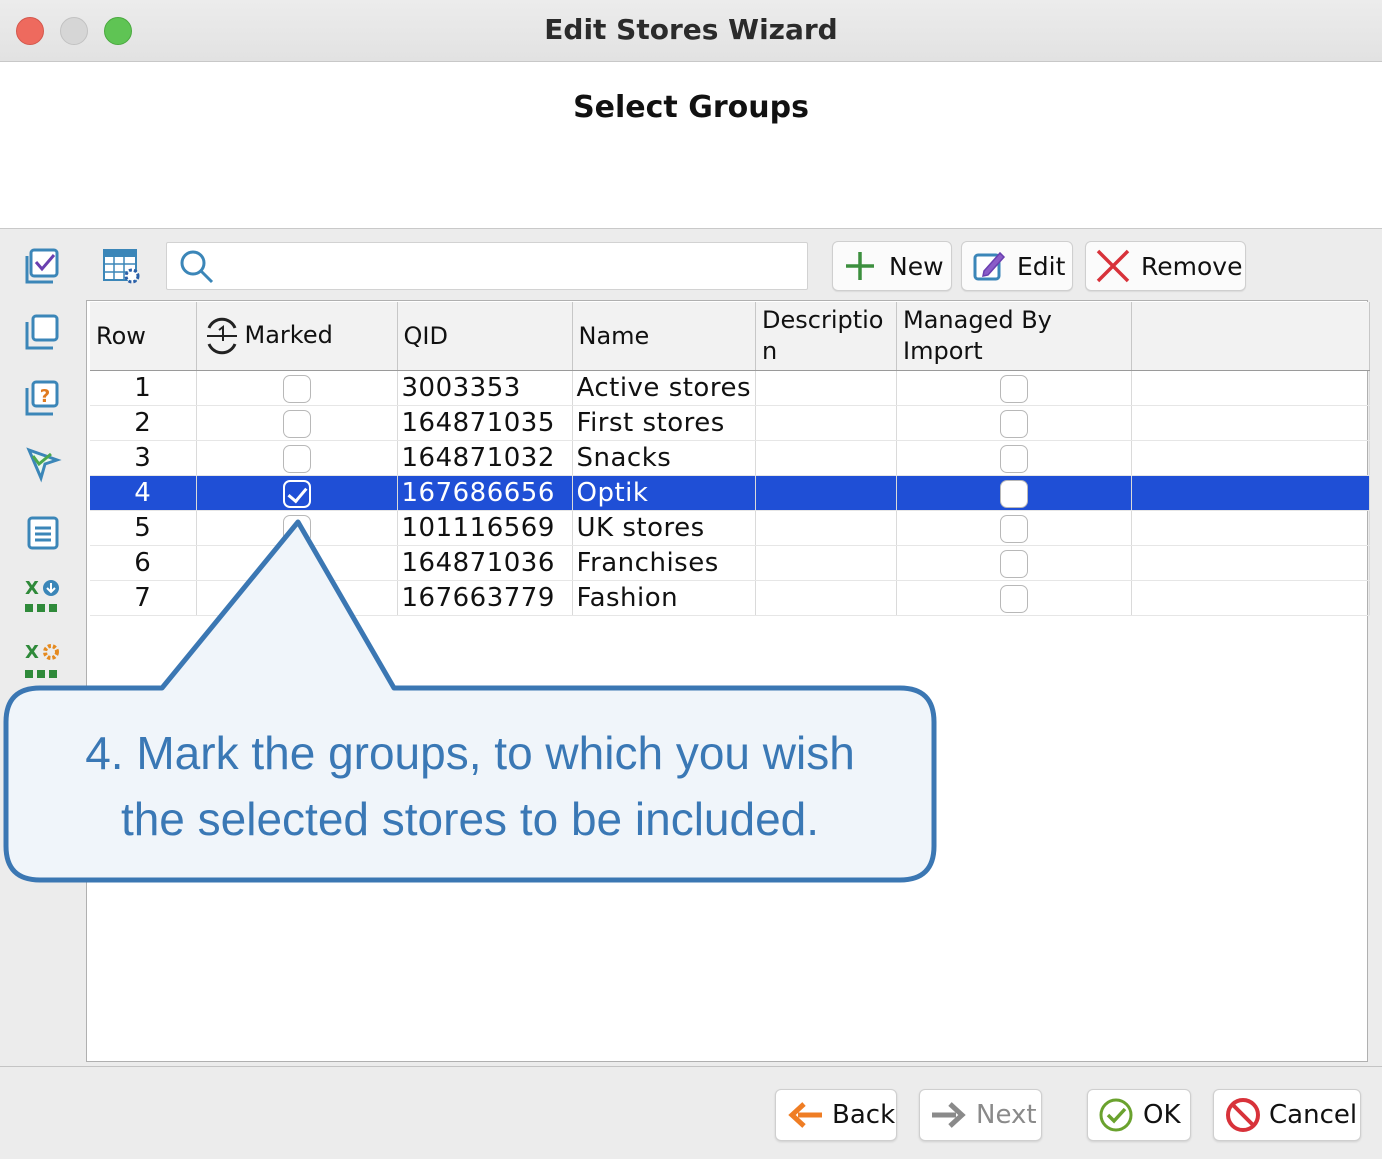 Image resolution: width=1382 pixels, height=1159 pixels. I want to click on window-title: Edit Stores Wizard, so click(691, 29).